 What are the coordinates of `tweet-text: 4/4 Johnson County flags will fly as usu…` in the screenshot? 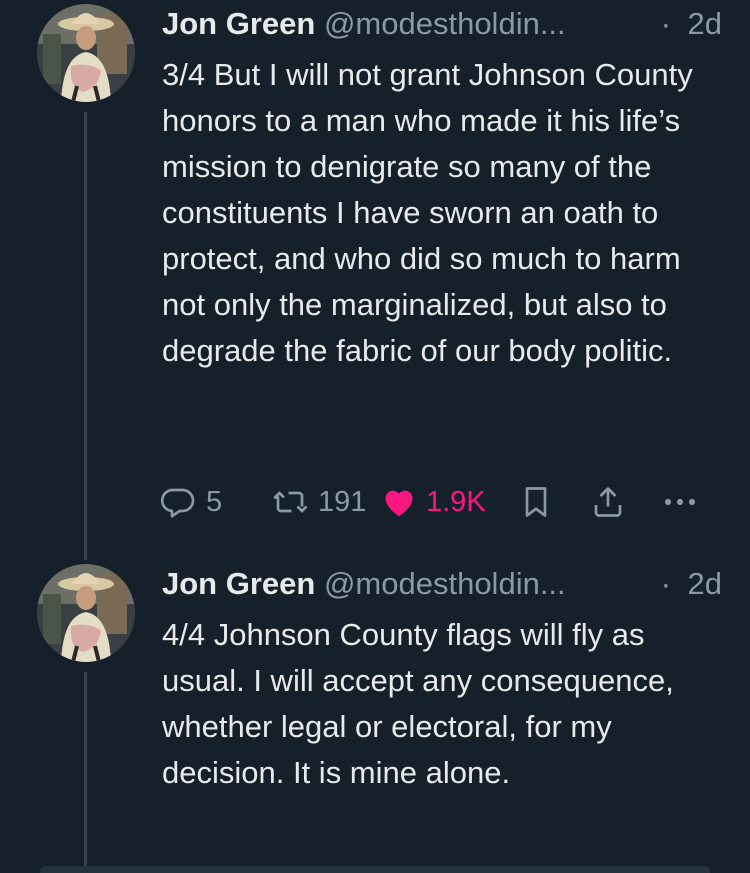 It's located at (418, 703).